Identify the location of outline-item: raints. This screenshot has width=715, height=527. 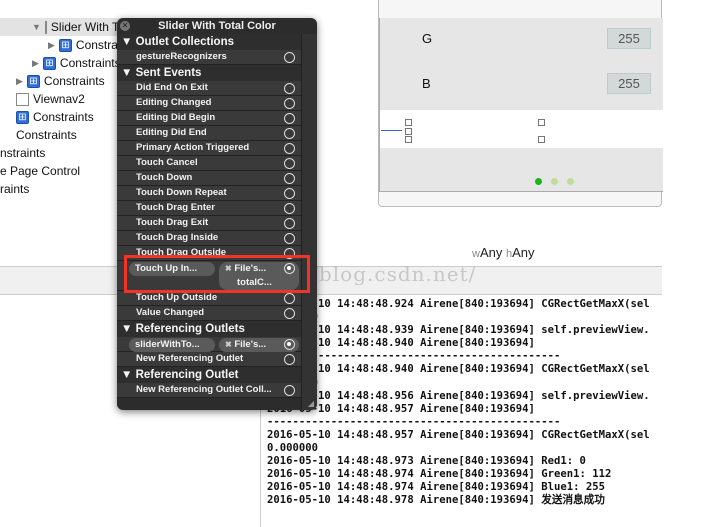
(14, 189).